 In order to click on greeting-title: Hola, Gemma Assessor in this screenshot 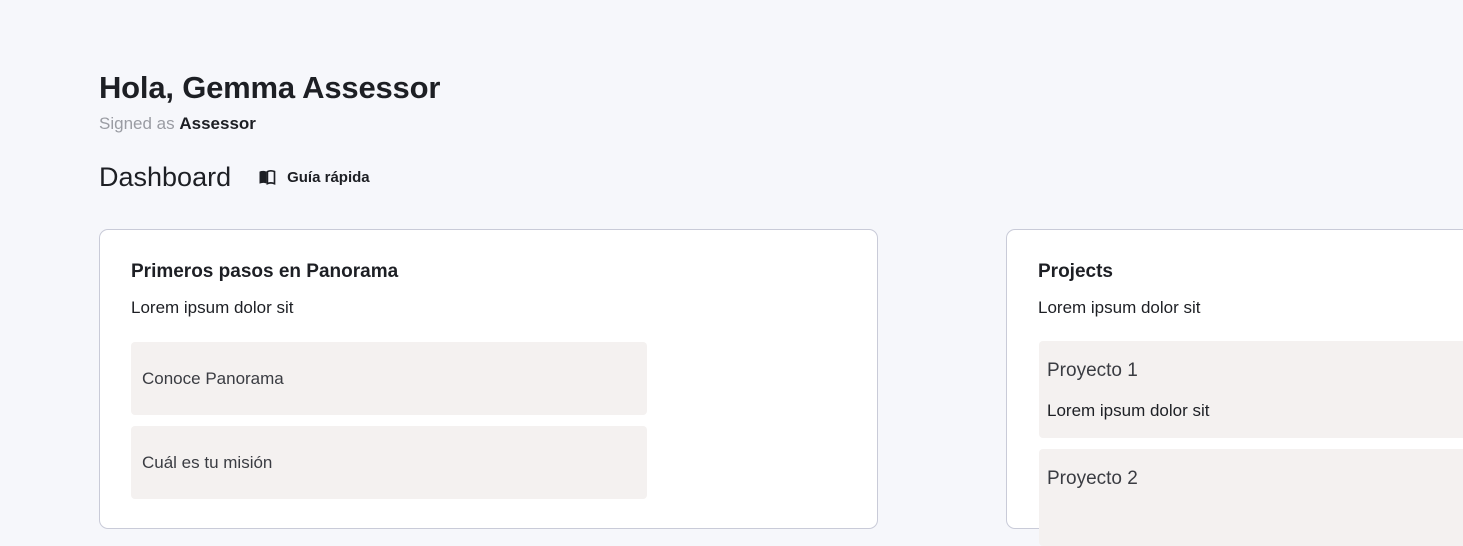, I will do `click(270, 87)`.